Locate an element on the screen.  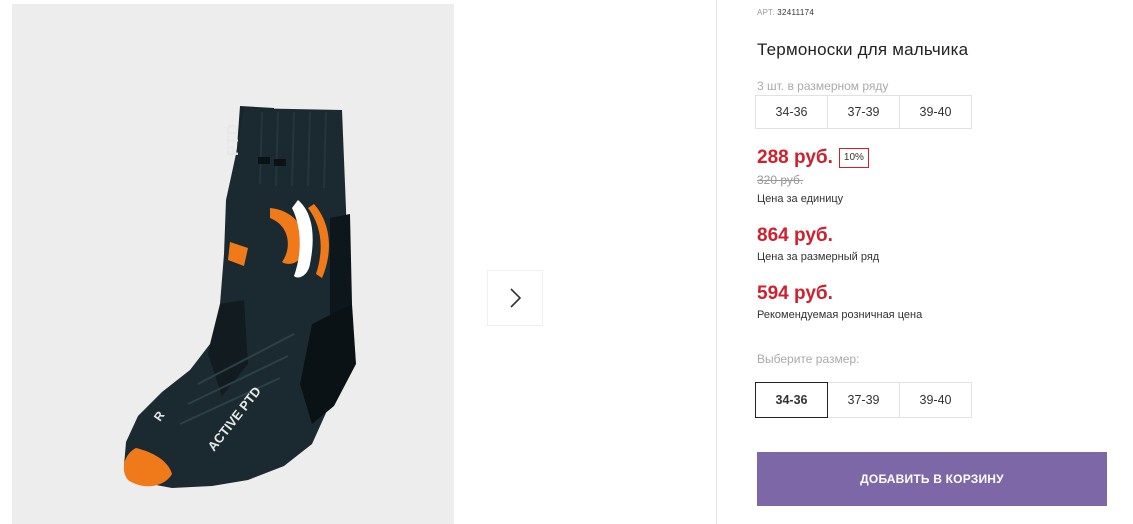
size-selector: 34-36 37-39 39-40 is located at coordinates (863, 400).